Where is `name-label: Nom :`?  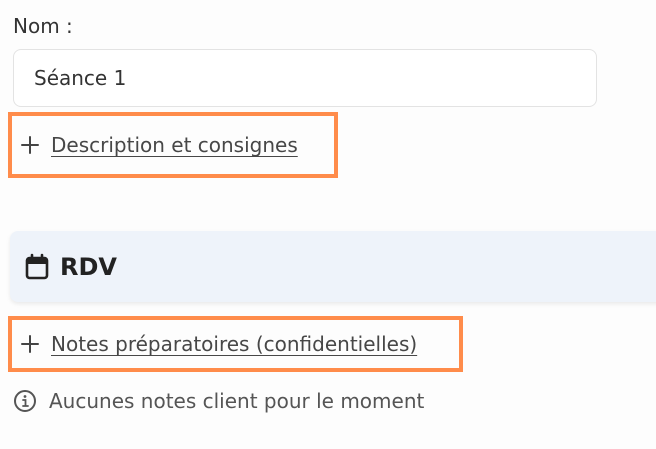
name-label: Nom : is located at coordinates (43, 26).